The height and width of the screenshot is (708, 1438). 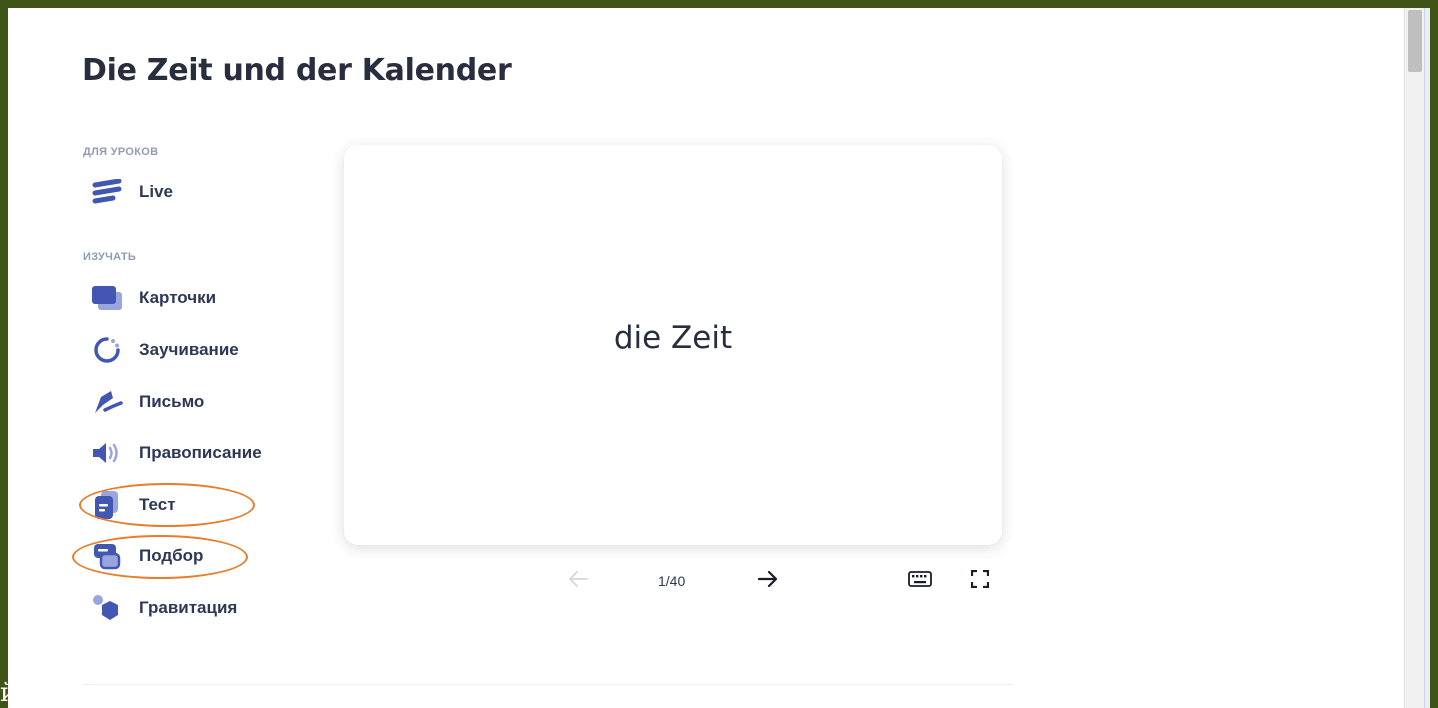 I want to click on arrow-left-icon, so click(x=578, y=581).